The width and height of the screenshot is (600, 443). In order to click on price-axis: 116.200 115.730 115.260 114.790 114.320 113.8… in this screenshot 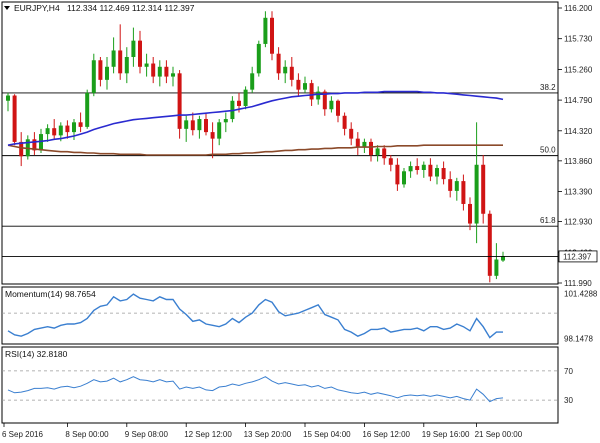, I will do `click(575, 146)`.